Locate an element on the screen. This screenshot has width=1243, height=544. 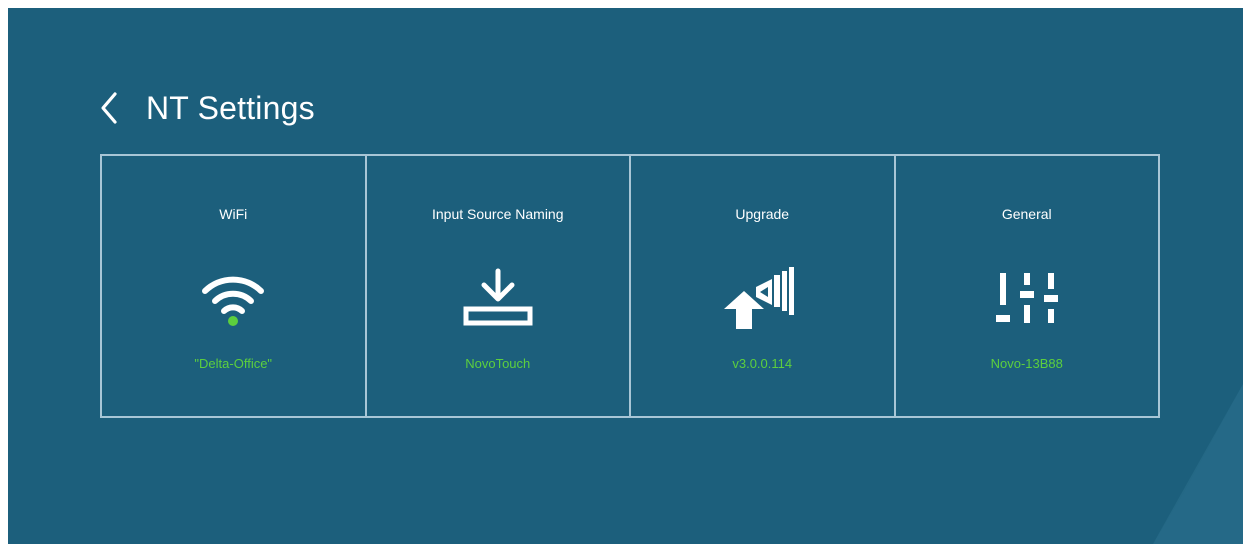
tile-label: Upgrade is located at coordinates (762, 214).